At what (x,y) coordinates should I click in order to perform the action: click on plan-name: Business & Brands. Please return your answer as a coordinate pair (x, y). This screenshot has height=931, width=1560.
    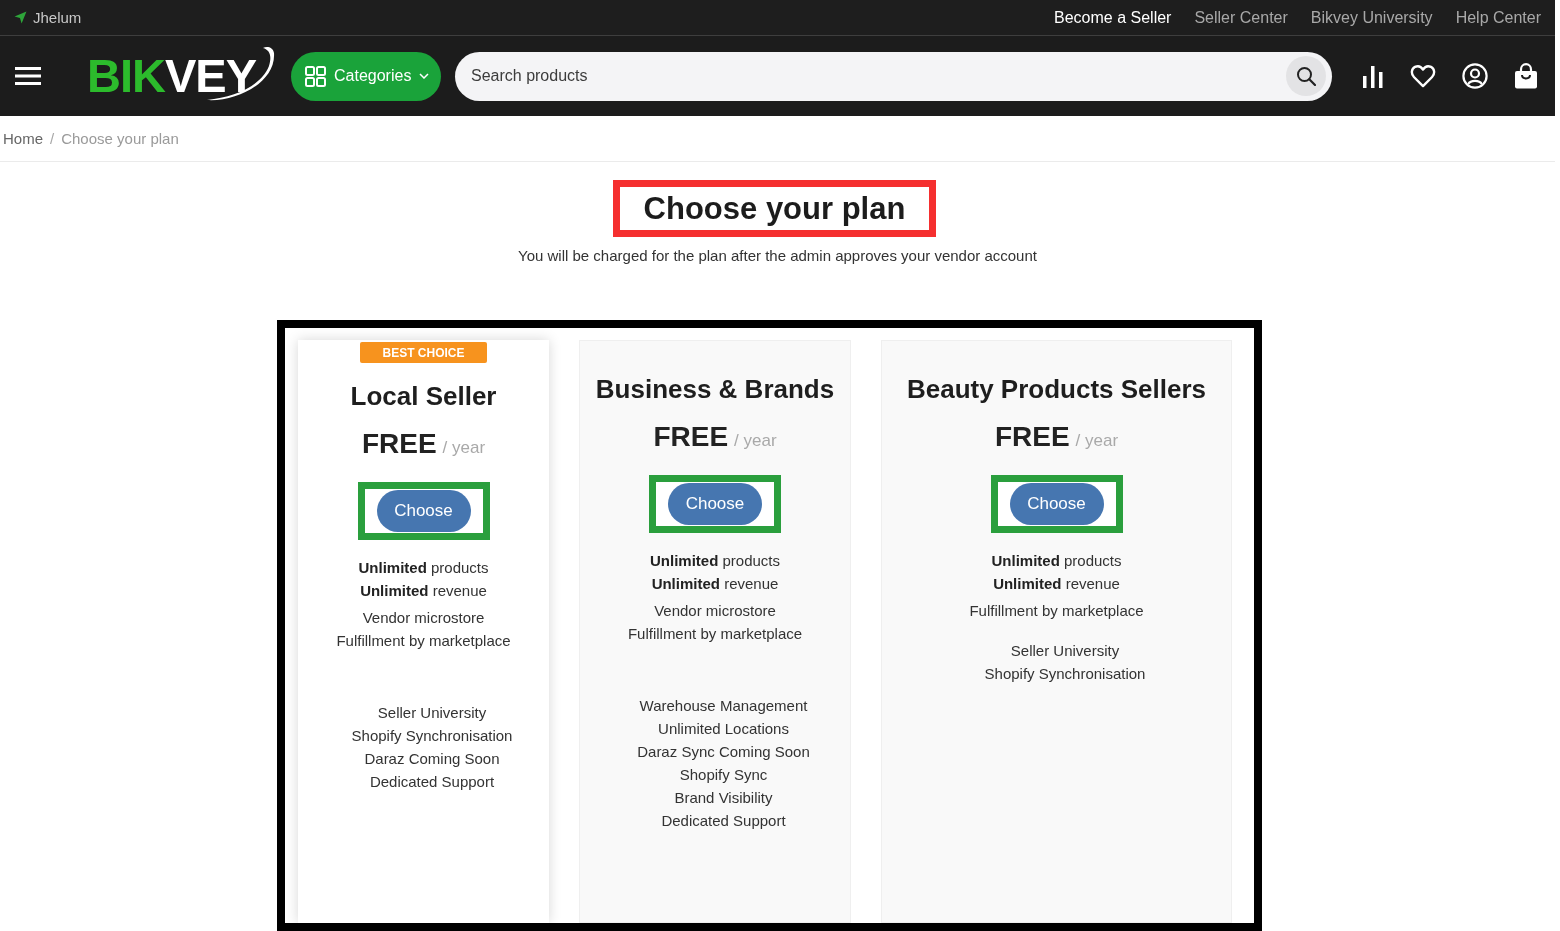
    Looking at the image, I should click on (715, 389).